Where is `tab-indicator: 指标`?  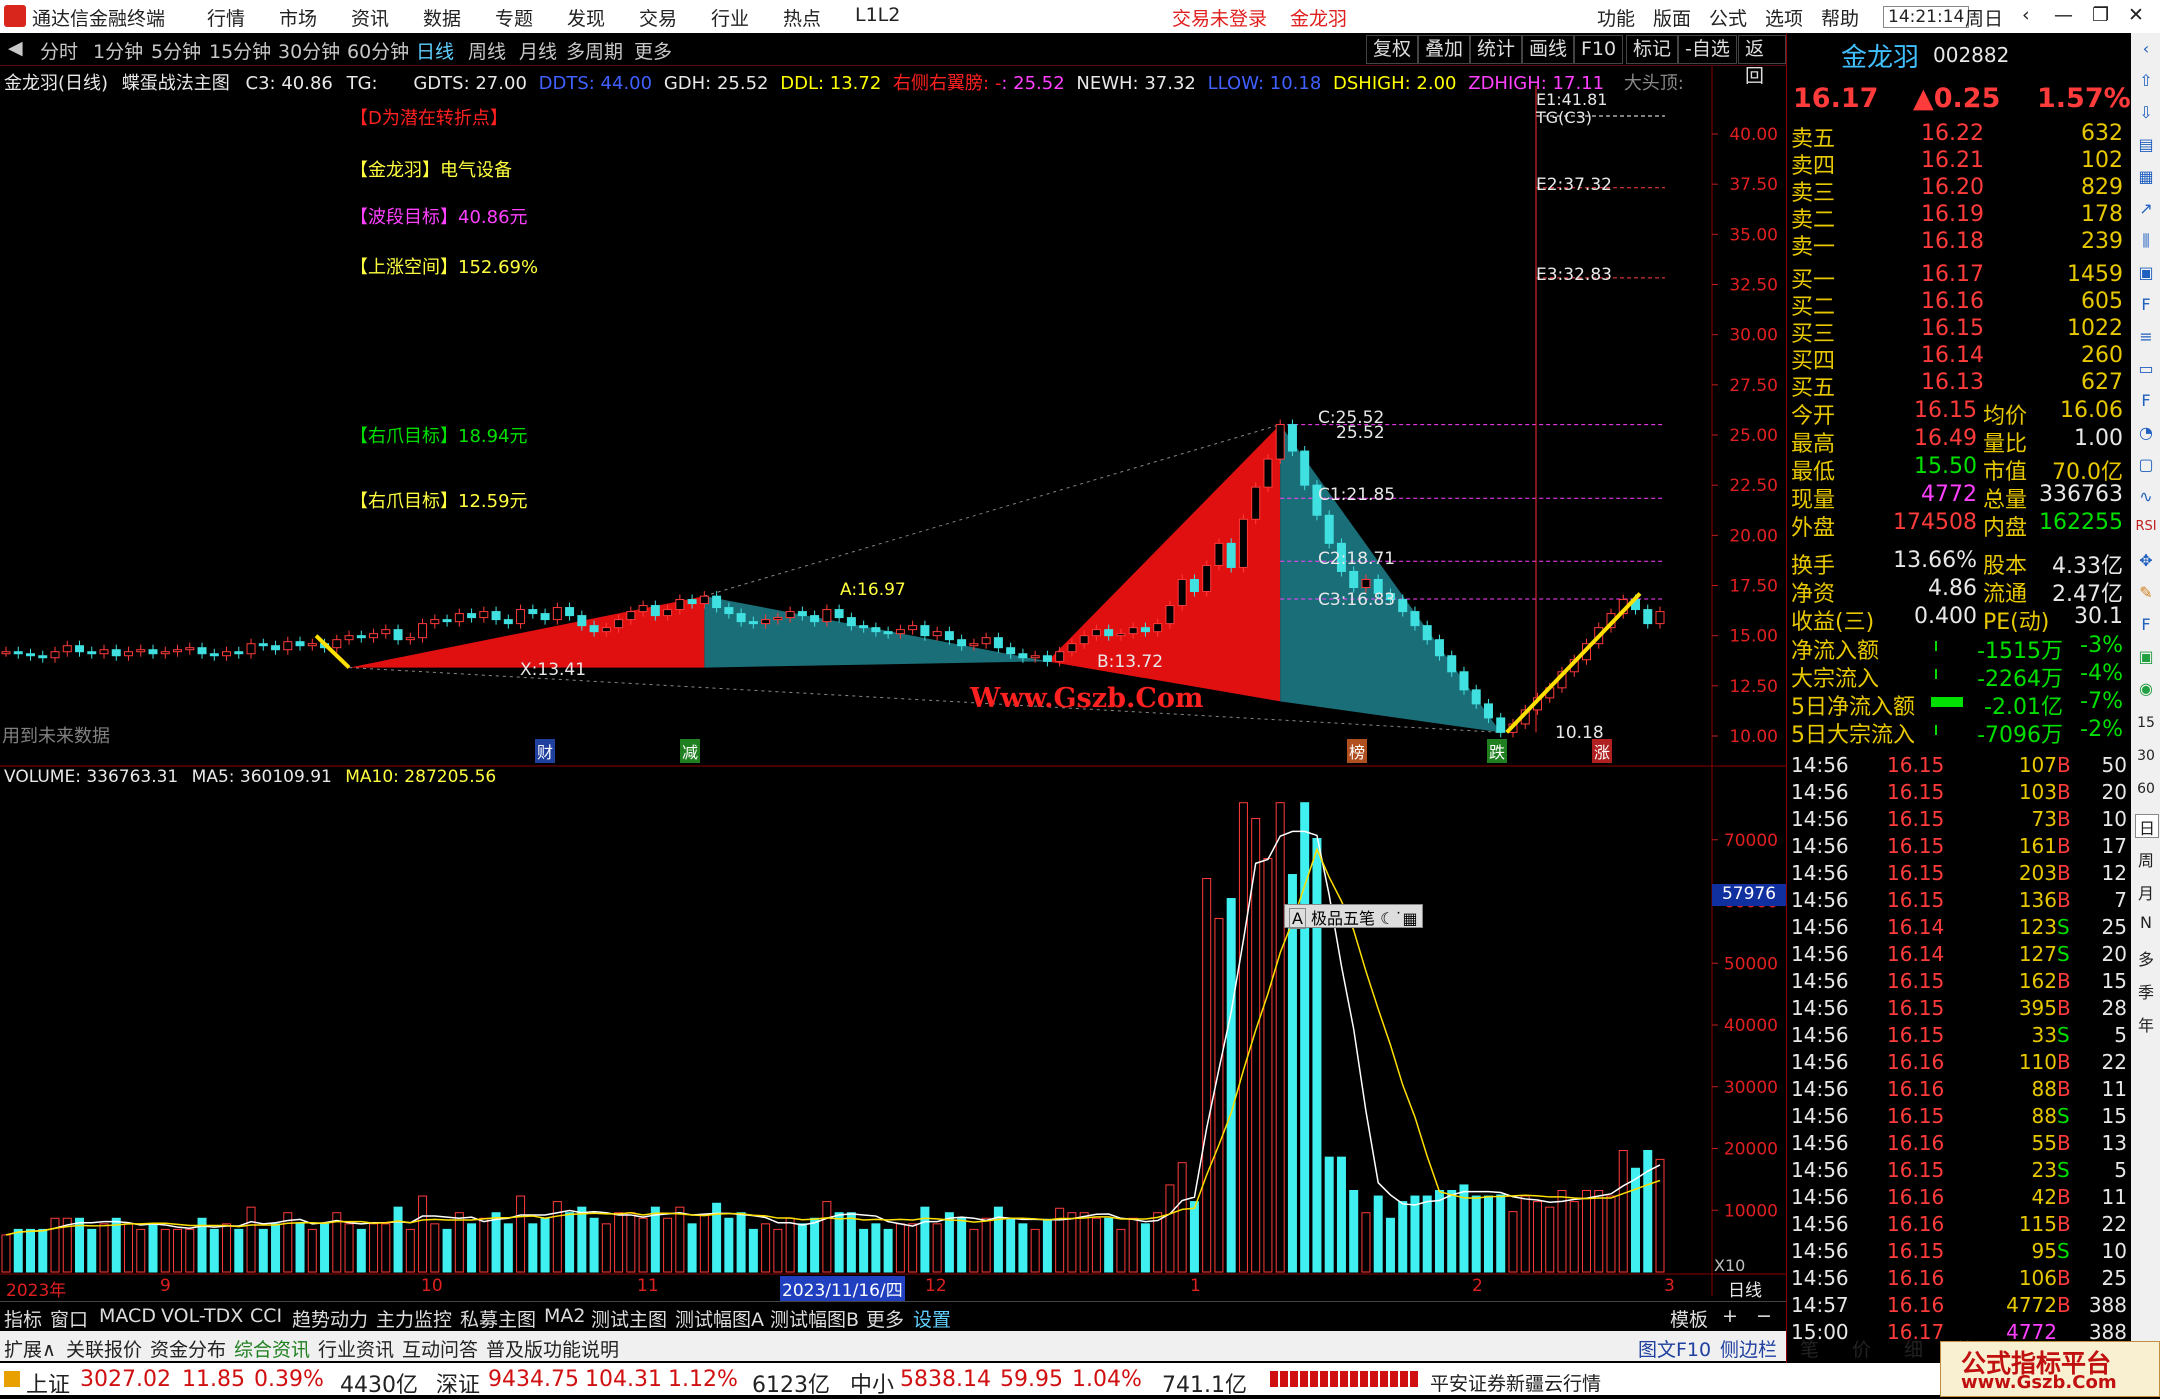 tab-indicator: 指标 is located at coordinates (23, 1318).